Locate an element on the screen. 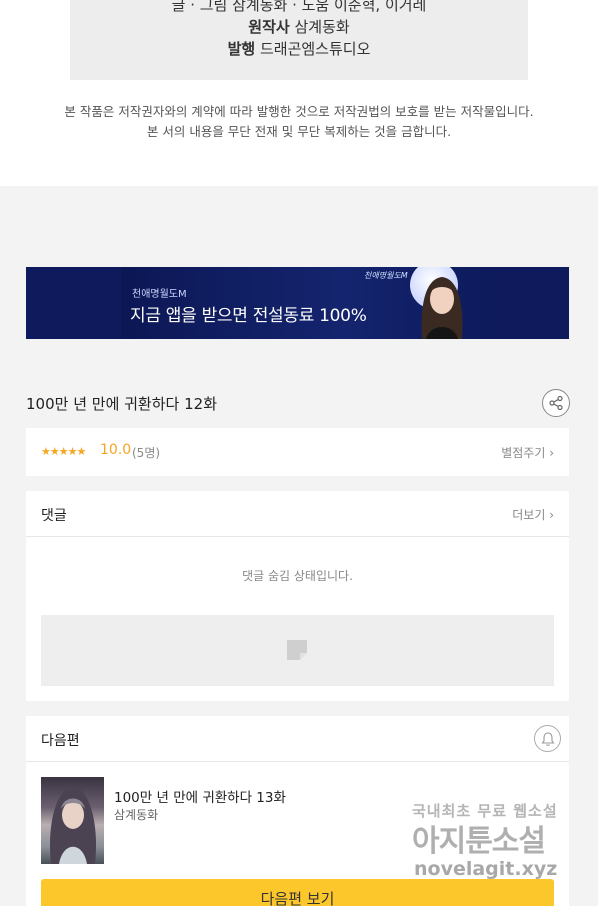 The image size is (598, 906). bell-icon is located at coordinates (547, 738).